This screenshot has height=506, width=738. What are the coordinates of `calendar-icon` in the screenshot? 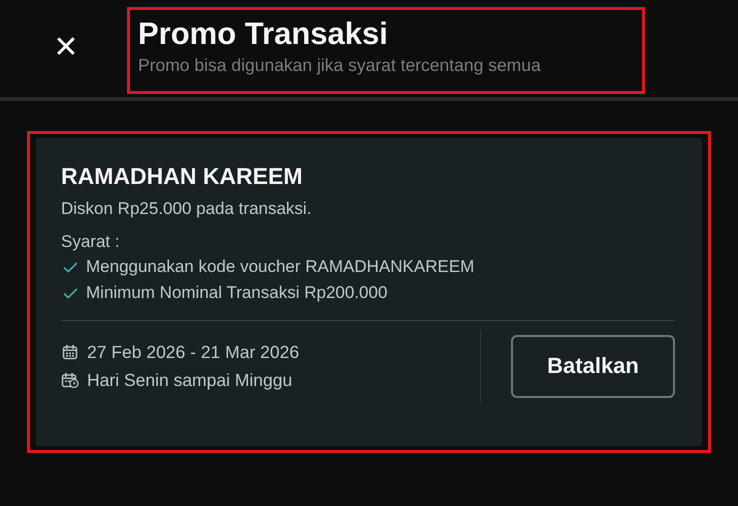 It's located at (70, 352).